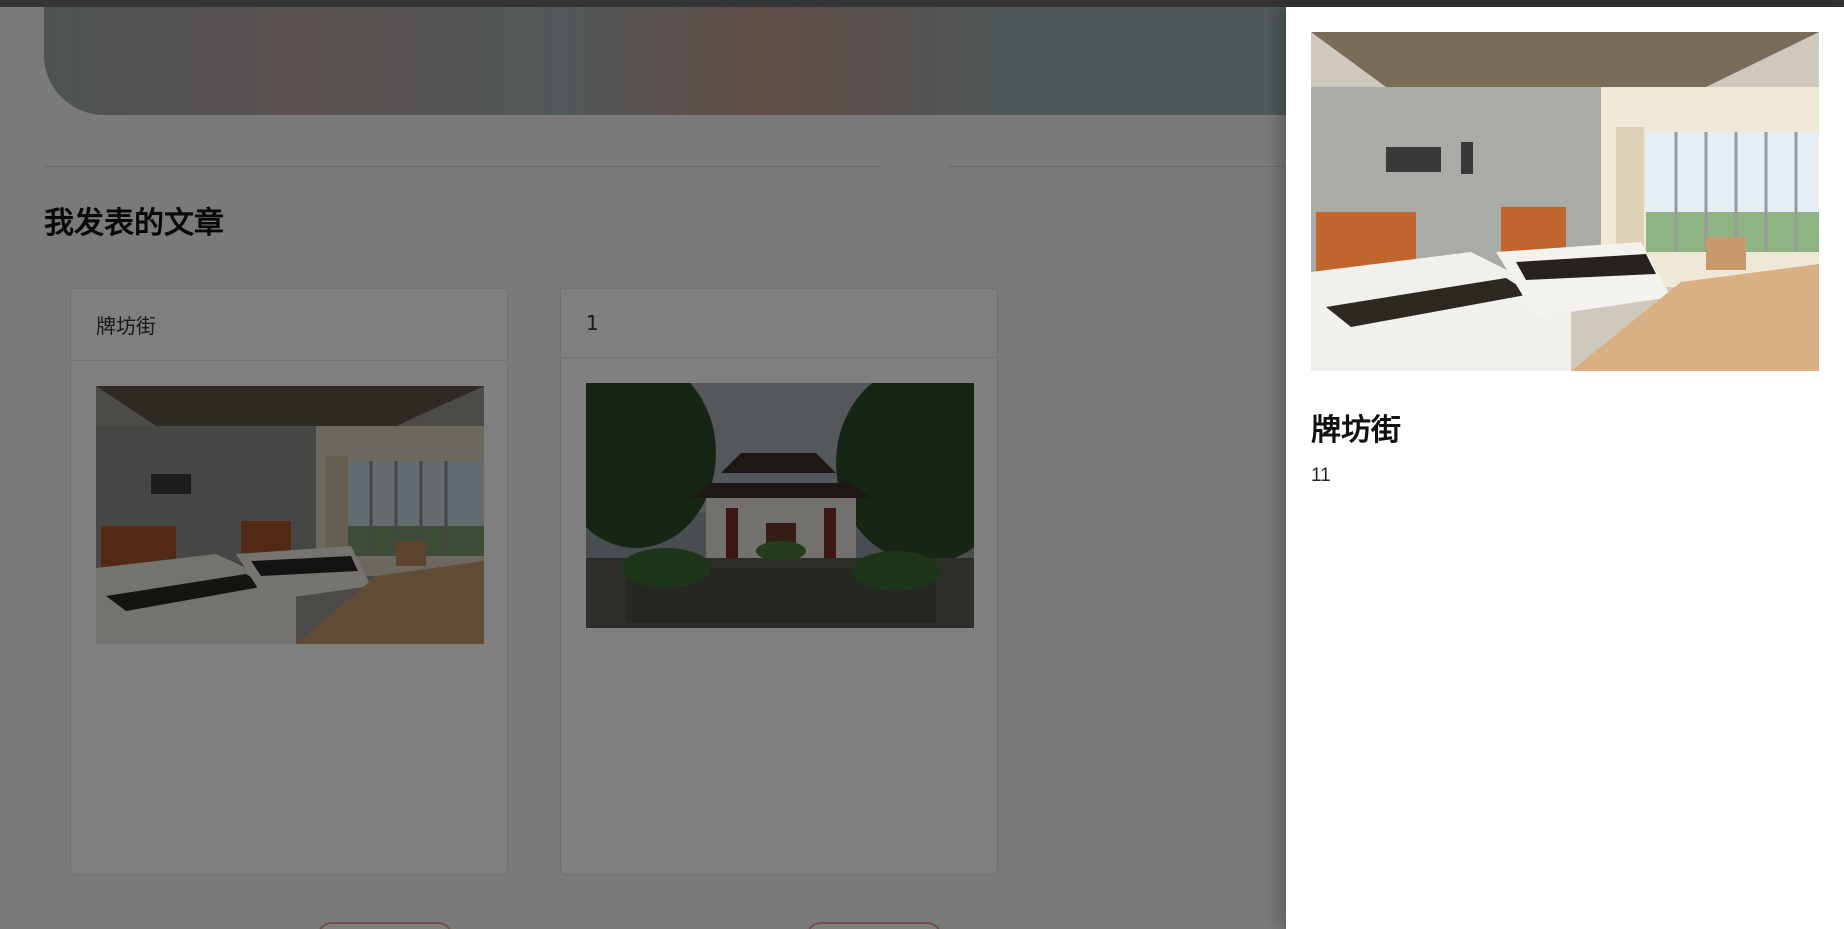 The image size is (1844, 929). Describe the element at coordinates (1565, 201) in the screenshot. I see `drawer-image-hotel-room` at that location.